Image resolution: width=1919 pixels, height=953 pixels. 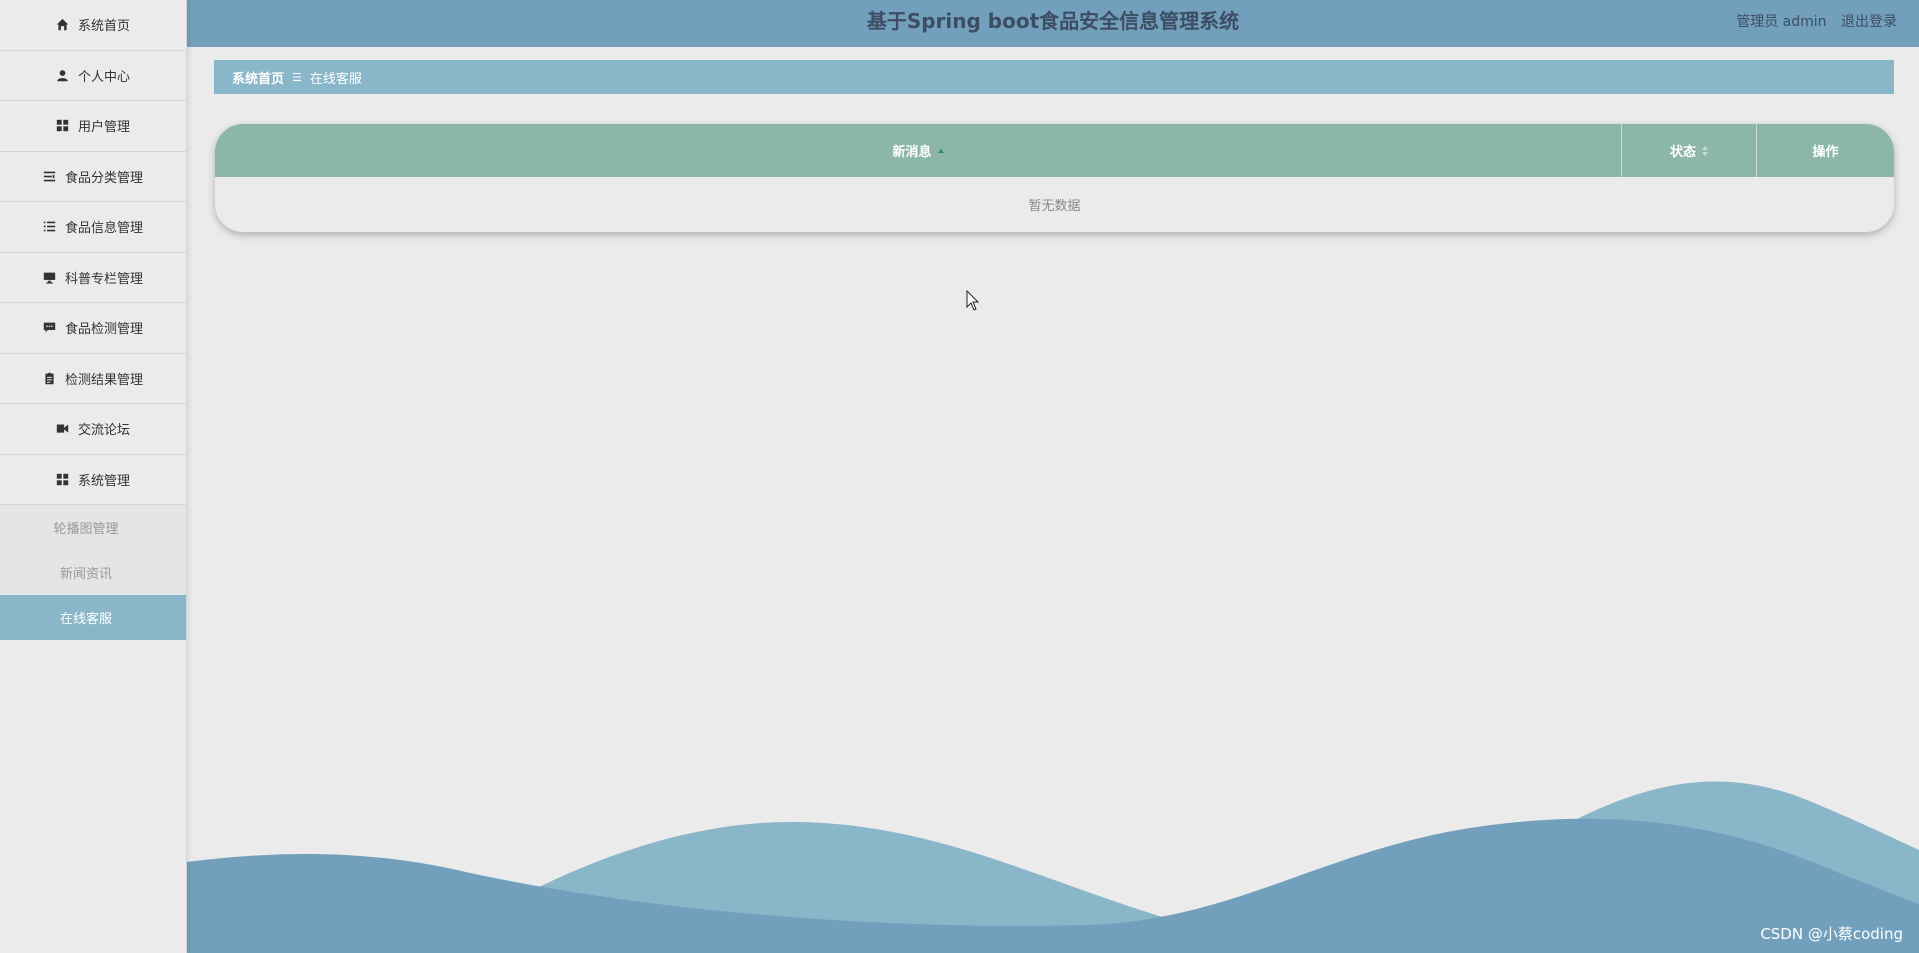 I want to click on watermark: CSDN @小蔡coding, so click(x=1831, y=934).